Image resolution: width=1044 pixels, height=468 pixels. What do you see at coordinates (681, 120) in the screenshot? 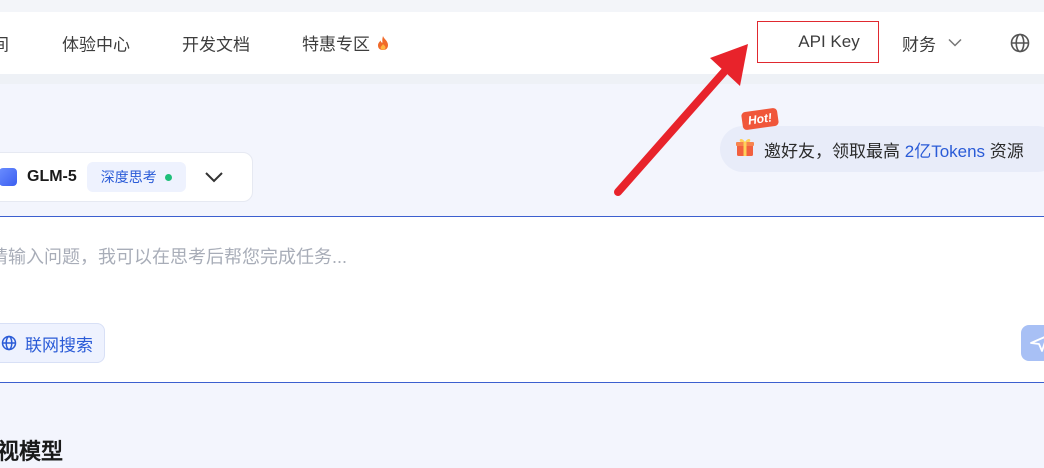
I see `annotation-arrow-icon` at bounding box center [681, 120].